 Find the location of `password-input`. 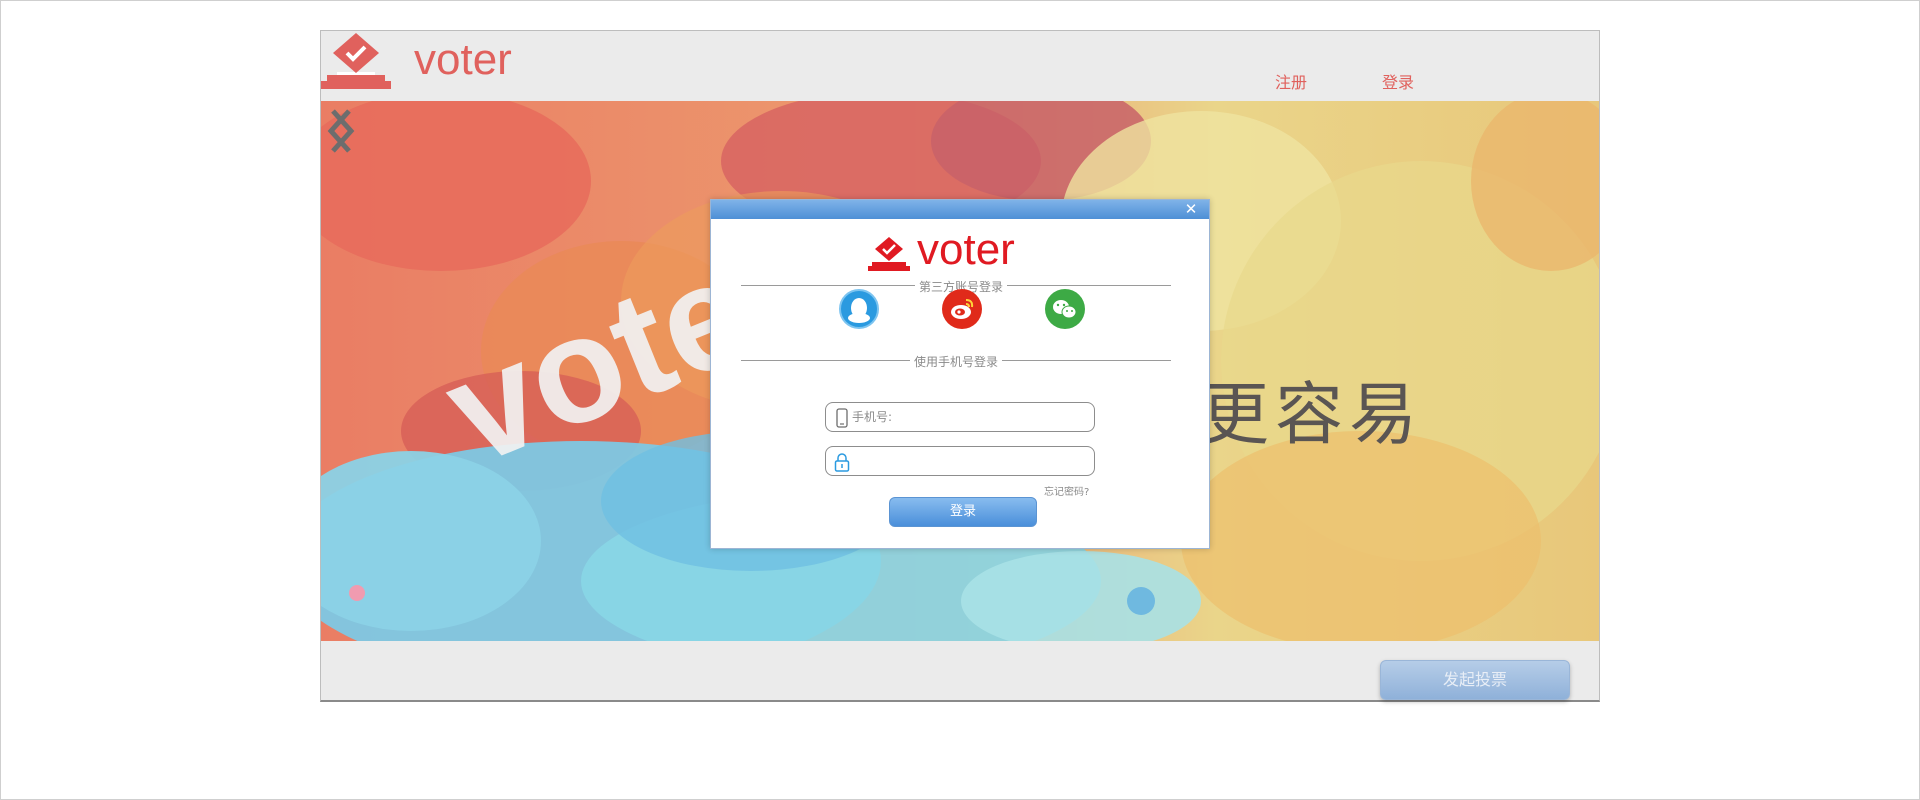

password-input is located at coordinates (970, 461).